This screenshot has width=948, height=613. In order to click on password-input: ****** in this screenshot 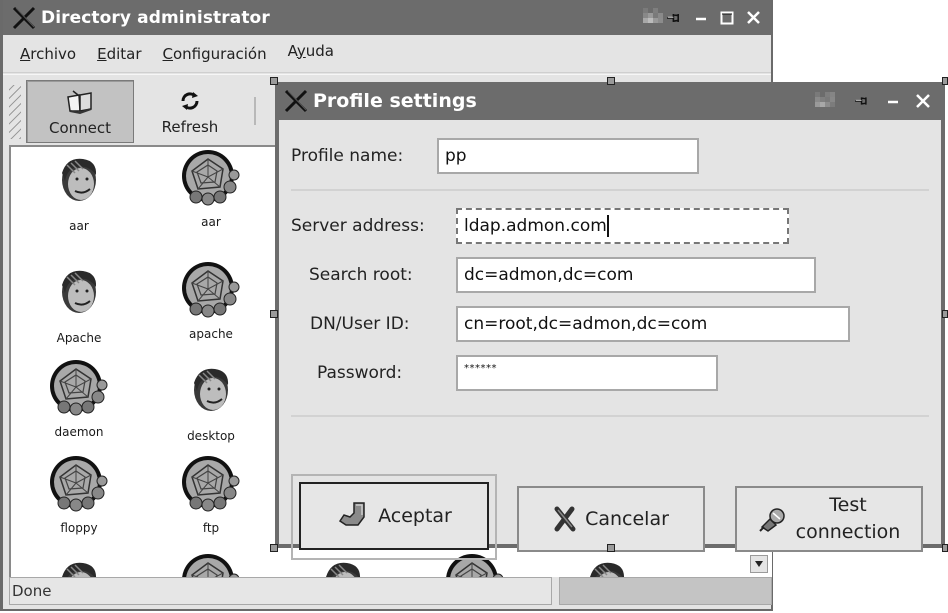, I will do `click(587, 373)`.